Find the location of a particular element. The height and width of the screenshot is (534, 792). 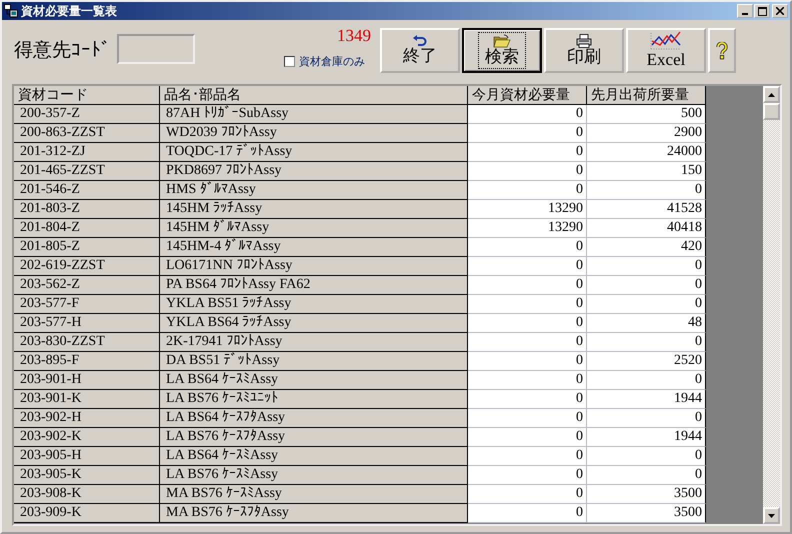

table-cell: PKD8697 ﾌﾛﾝﾄAssy is located at coordinates (314, 171).